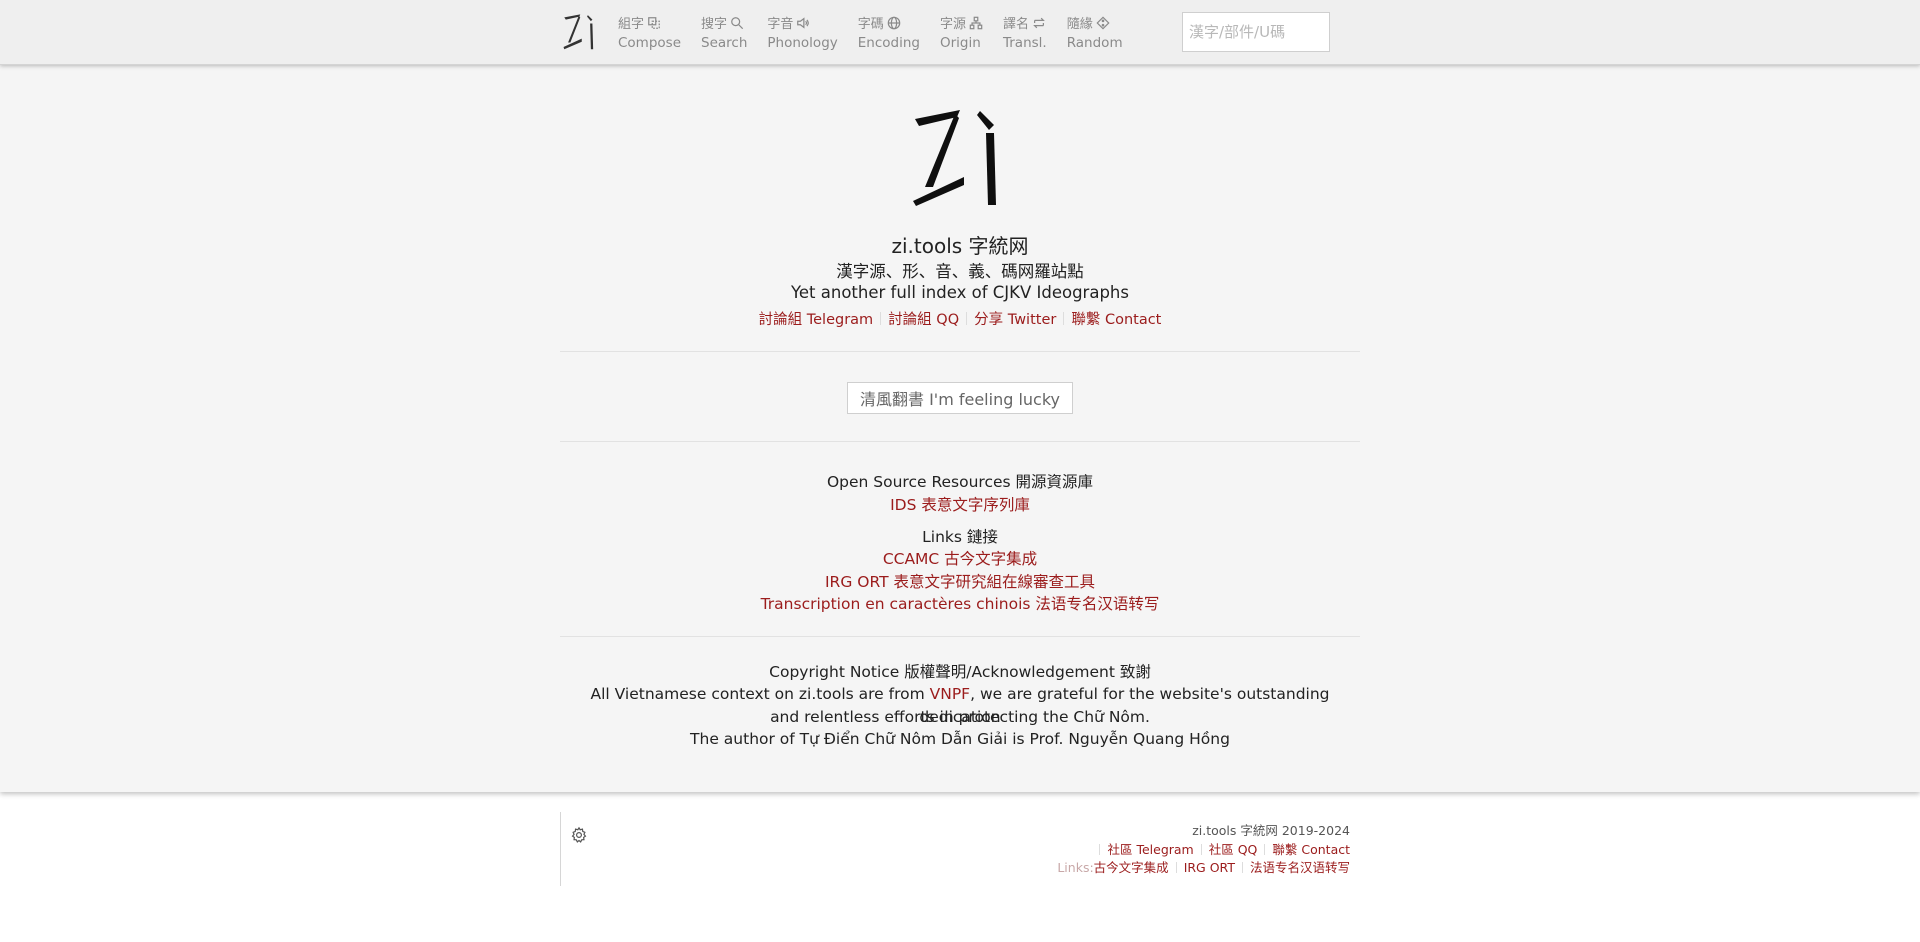 The width and height of the screenshot is (1920, 942). I want to click on site-subtitle-cjk: 漢字源、形、音、義、碼网羅站點, so click(960, 271).